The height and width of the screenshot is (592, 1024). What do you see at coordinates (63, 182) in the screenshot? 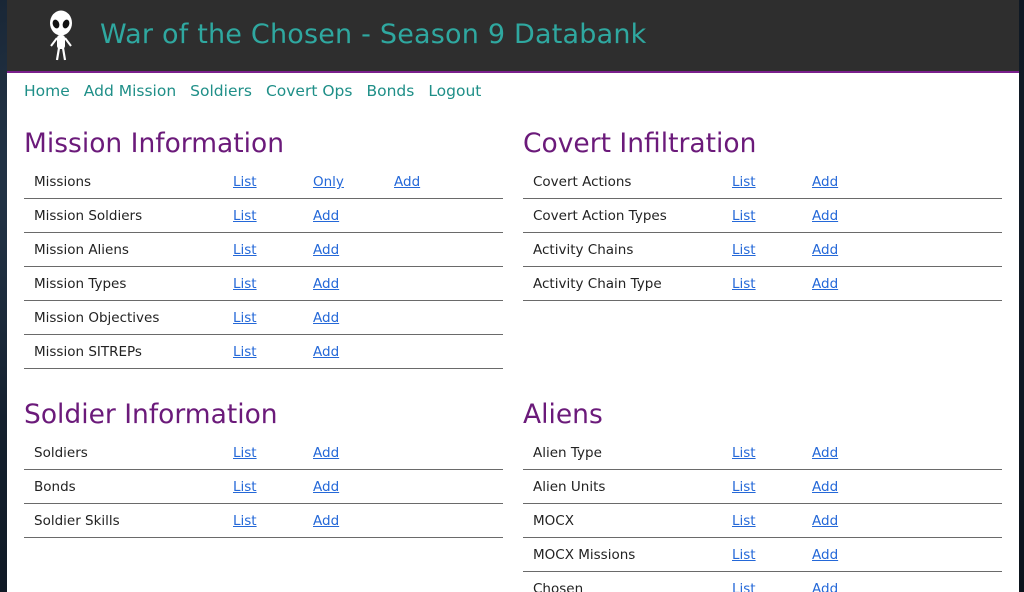
I see `row-label: Missions` at bounding box center [63, 182].